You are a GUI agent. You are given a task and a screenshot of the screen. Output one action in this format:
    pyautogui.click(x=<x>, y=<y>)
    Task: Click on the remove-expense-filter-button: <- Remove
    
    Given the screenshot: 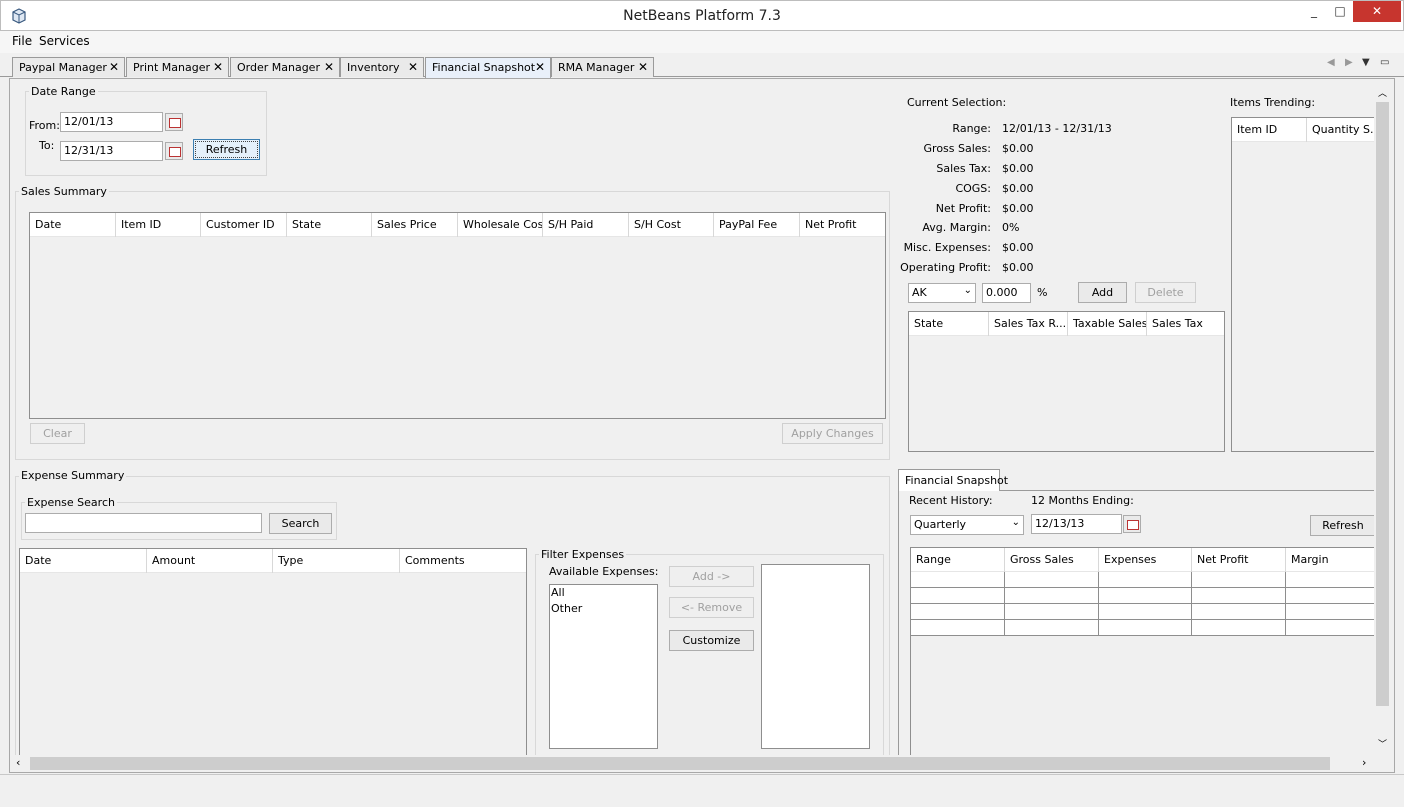 What is the action you would take?
    pyautogui.click(x=711, y=607)
    